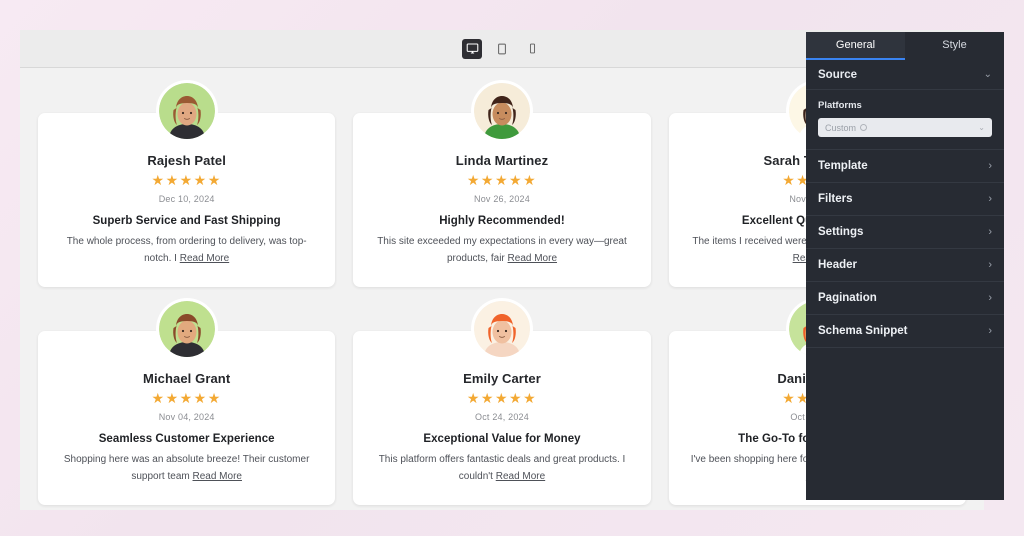  What do you see at coordinates (186, 221) in the screenshot?
I see `review-title: Superb Service and Fast Shipping` at bounding box center [186, 221].